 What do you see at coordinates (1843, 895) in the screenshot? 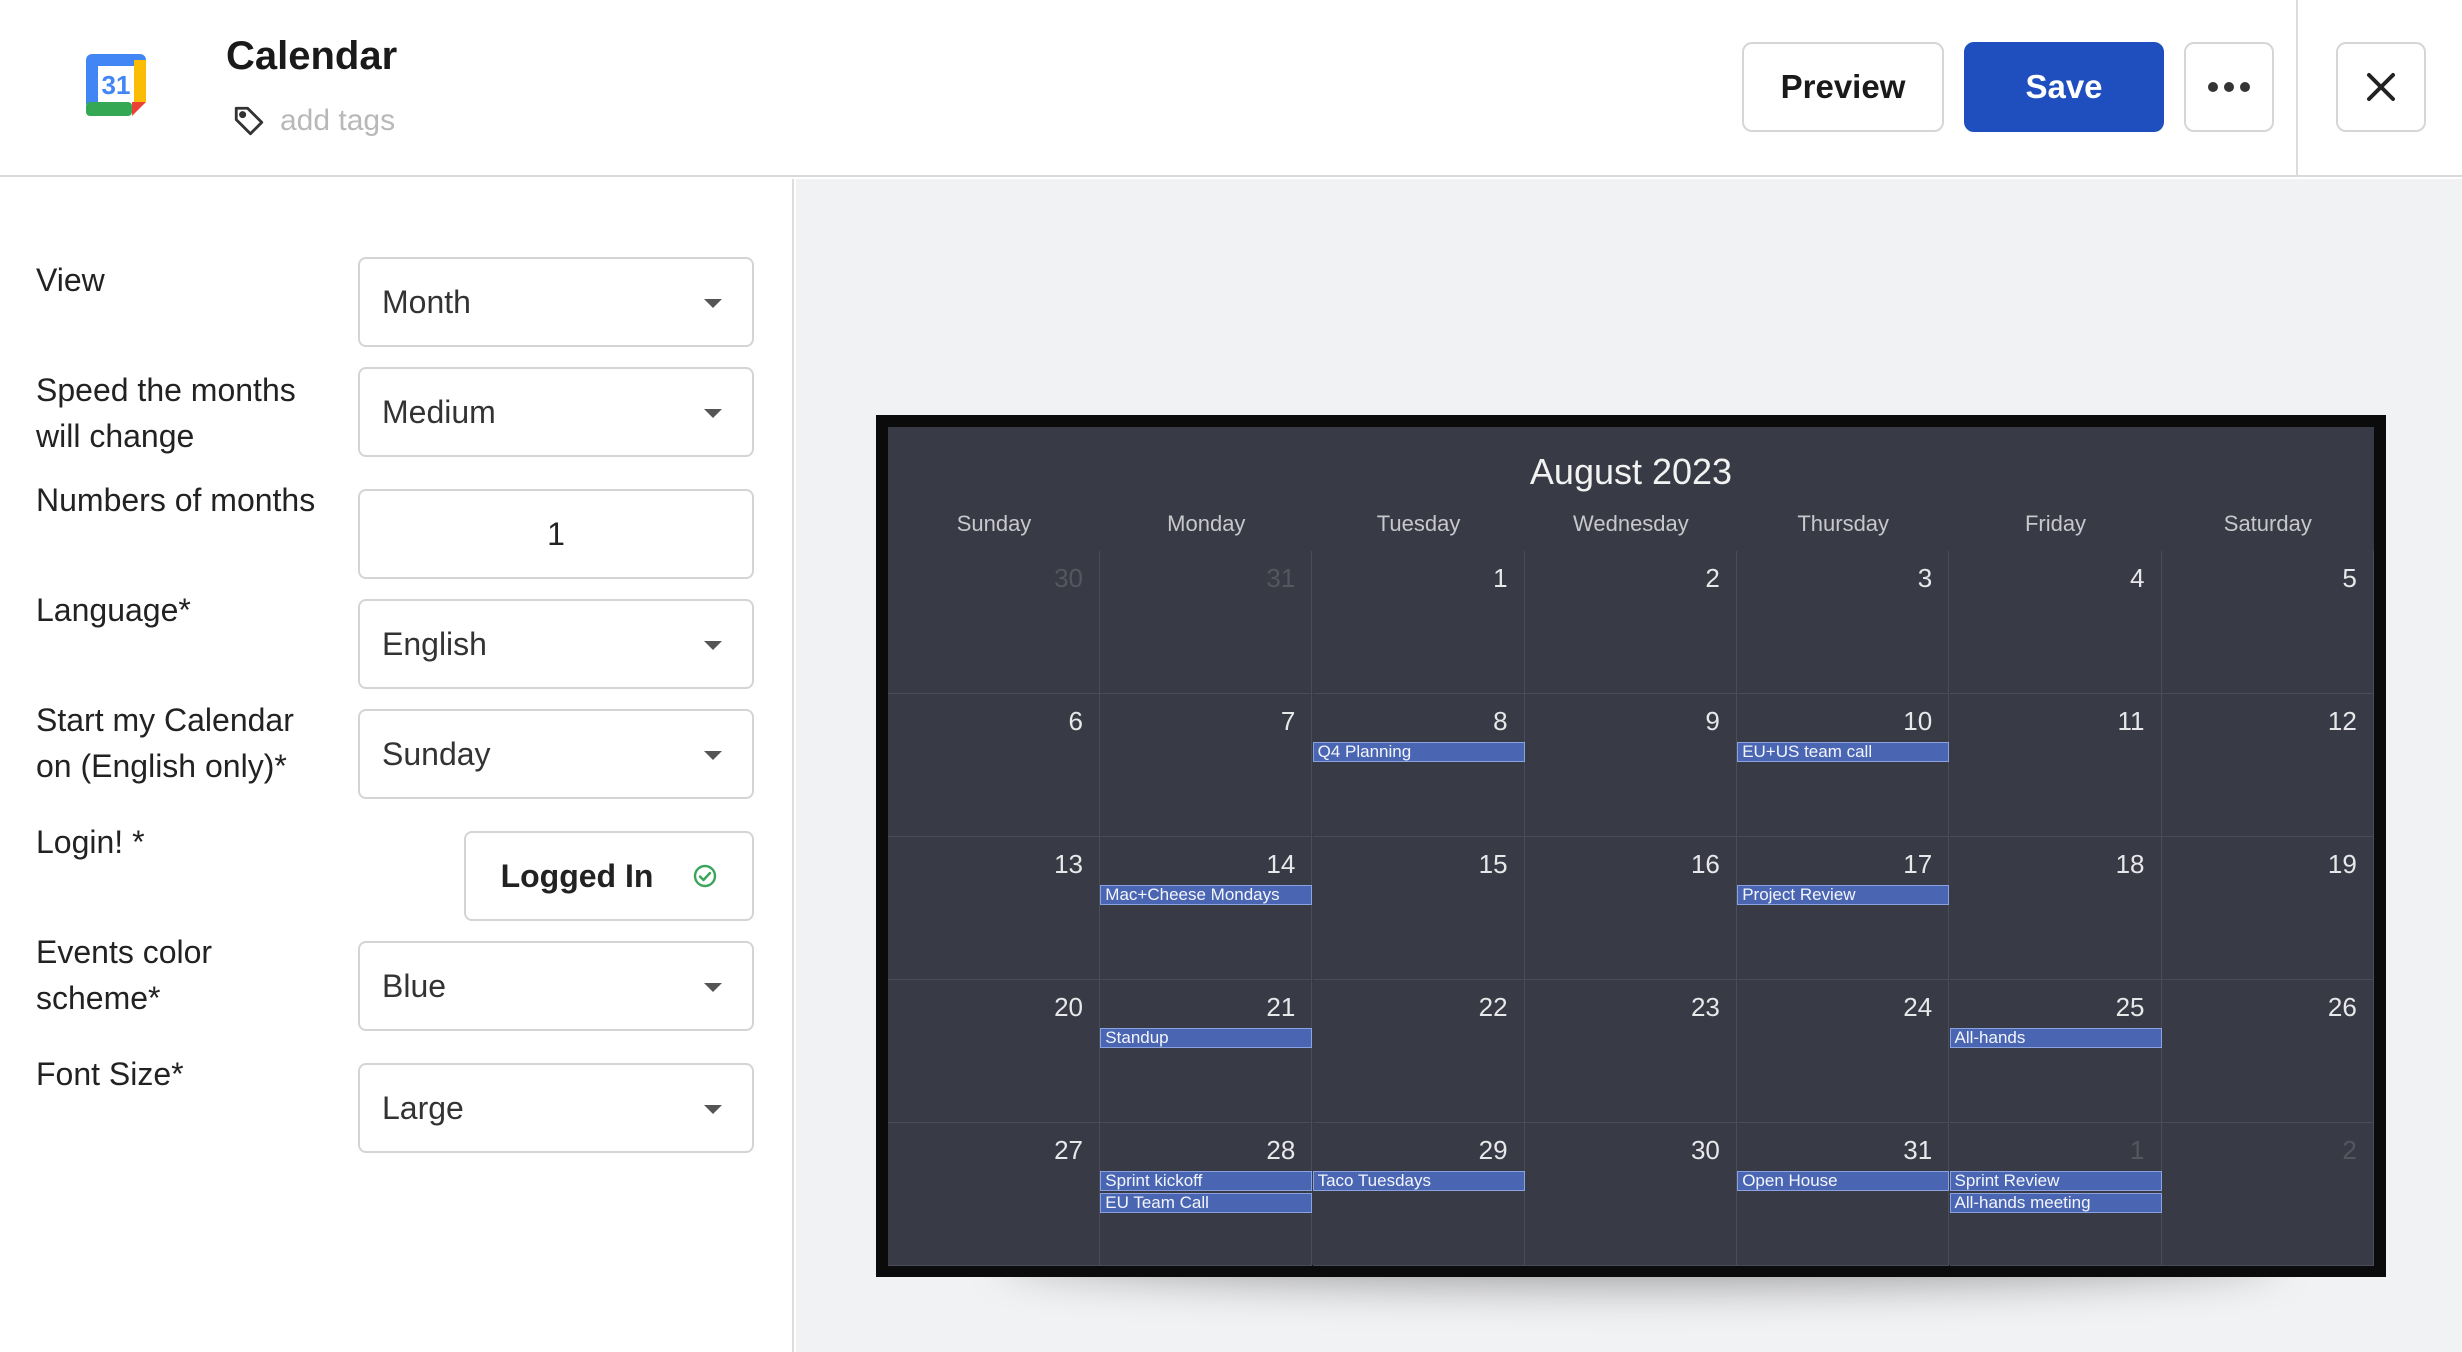
I see `calendar-event: Project Review` at bounding box center [1843, 895].